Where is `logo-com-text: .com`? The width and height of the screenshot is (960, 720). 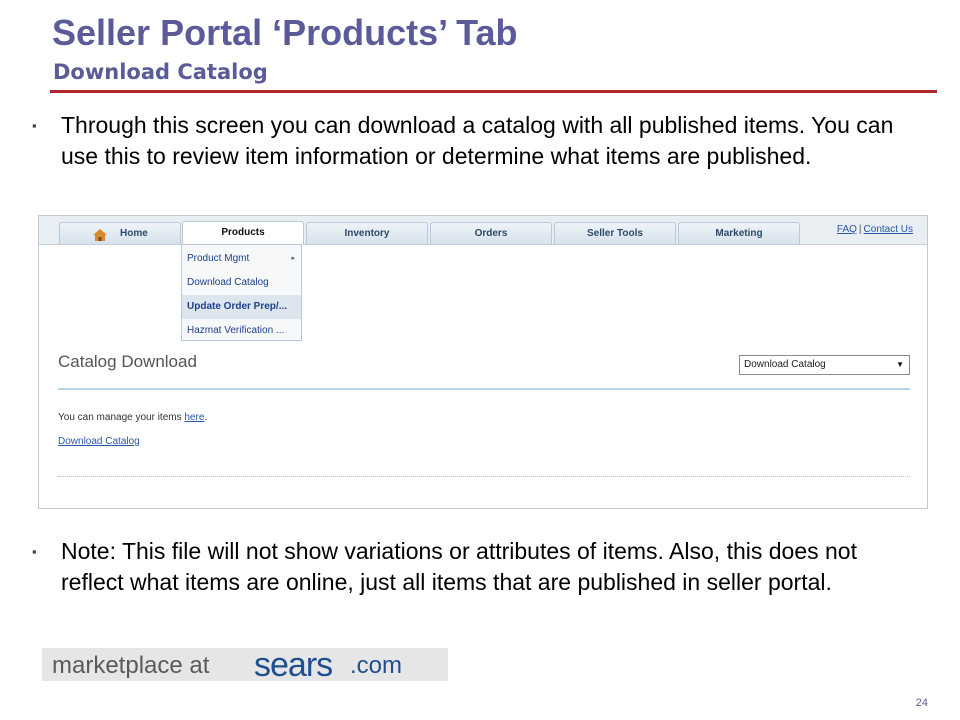
logo-com-text: .com is located at coordinates (376, 665).